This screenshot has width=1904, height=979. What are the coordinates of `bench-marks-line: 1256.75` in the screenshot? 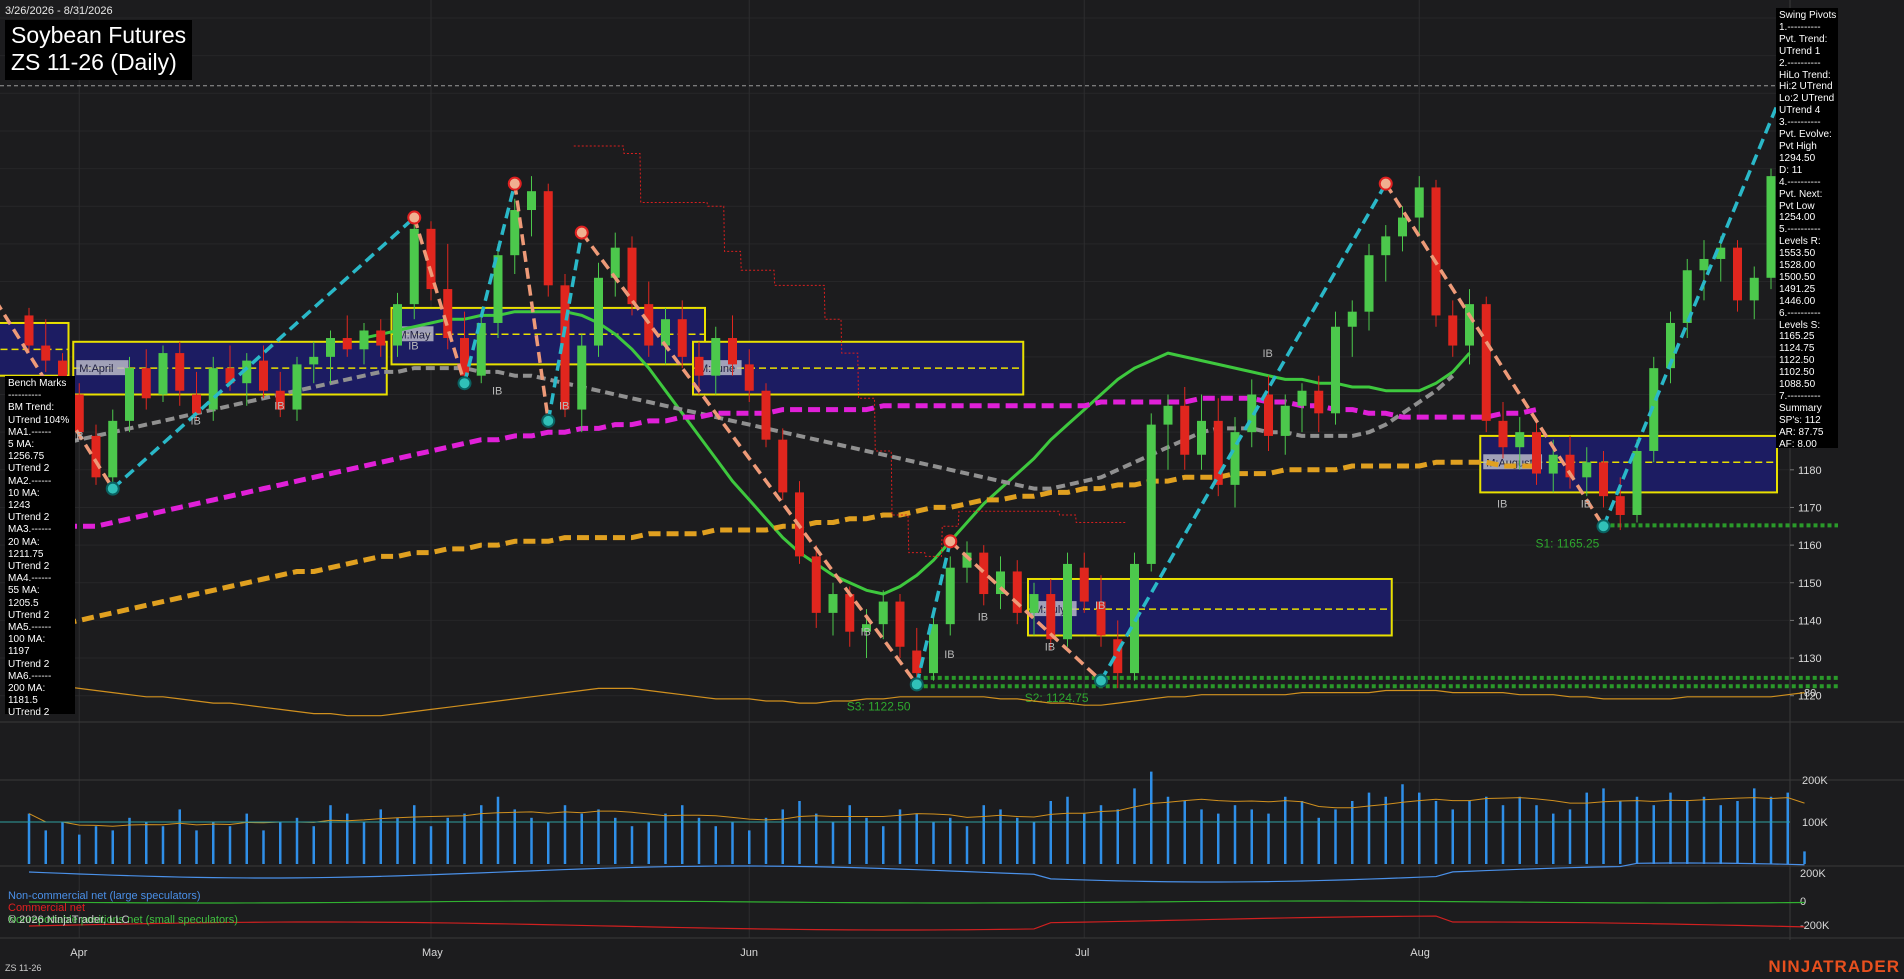 It's located at (26, 457).